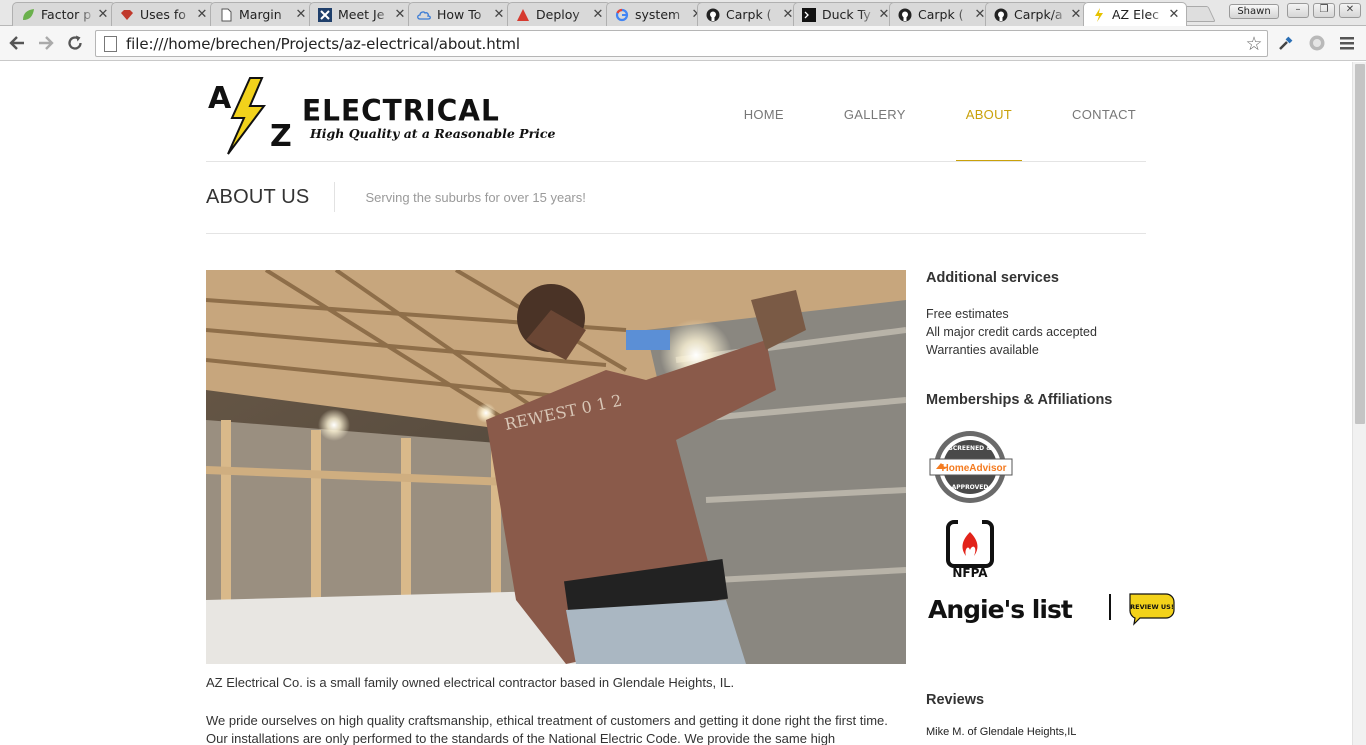 Image resolution: width=1366 pixels, height=745 pixels. Describe the element at coordinates (110, 43) in the screenshot. I see `page-icon` at that location.